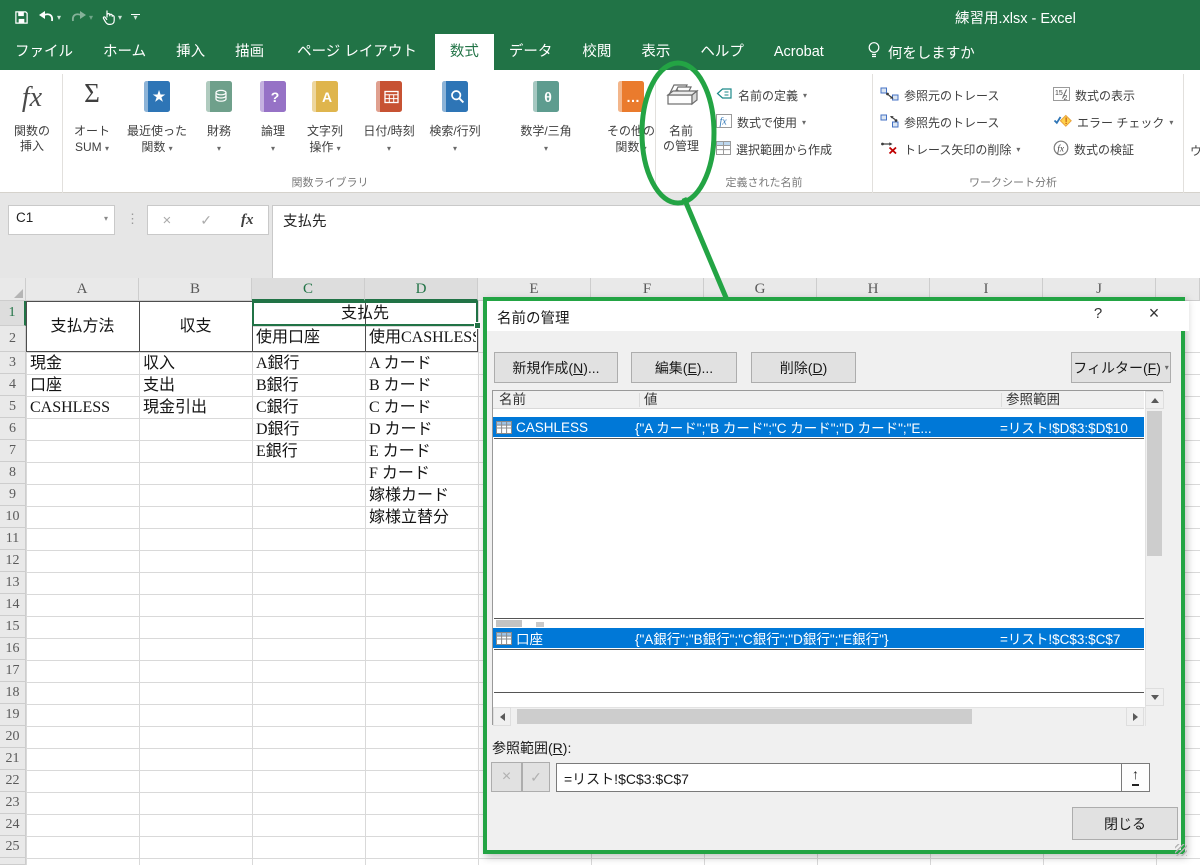 The height and width of the screenshot is (865, 1200). I want to click on ribbon-item-audit1-2: トレース矢印の削除 ▾, so click(950, 149).